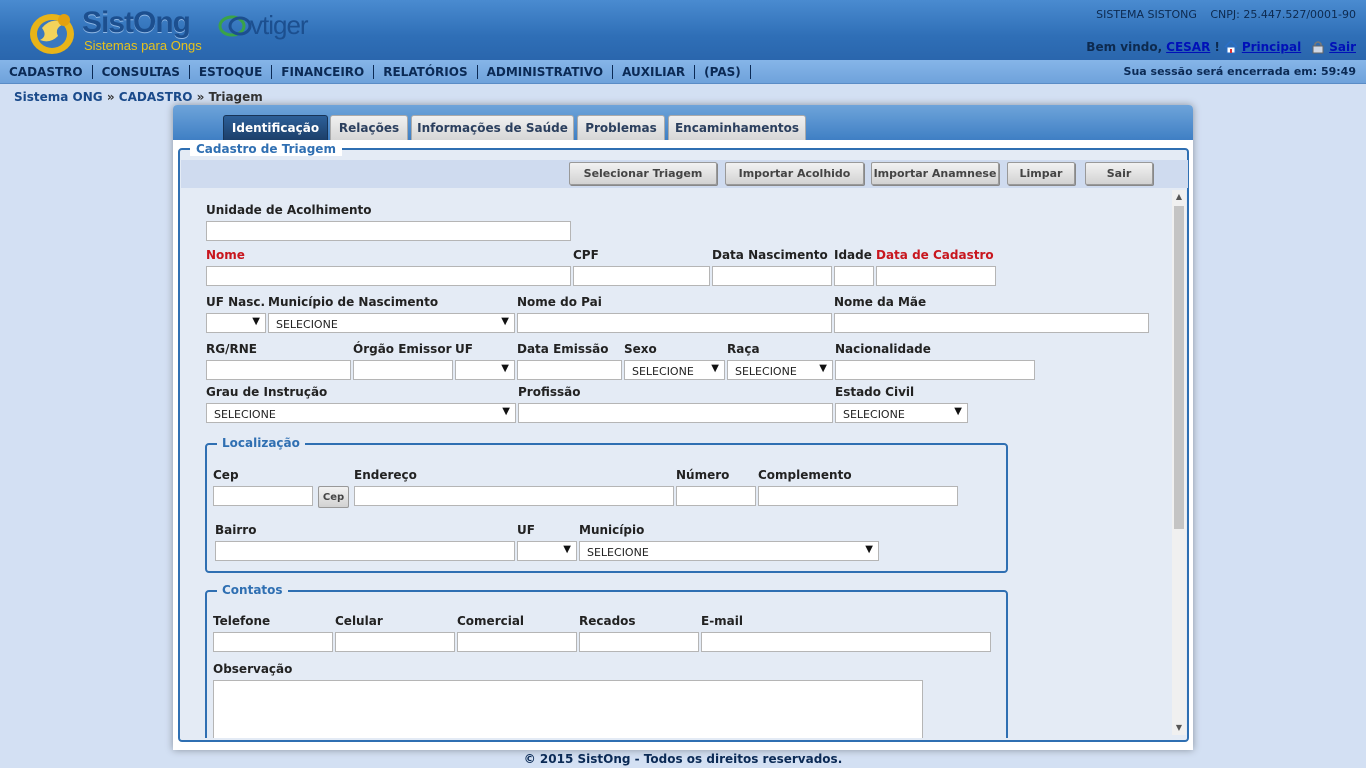 Image resolution: width=1366 pixels, height=768 pixels. What do you see at coordinates (235, 97) in the screenshot?
I see `breadcrumb-current: Triagem` at bounding box center [235, 97].